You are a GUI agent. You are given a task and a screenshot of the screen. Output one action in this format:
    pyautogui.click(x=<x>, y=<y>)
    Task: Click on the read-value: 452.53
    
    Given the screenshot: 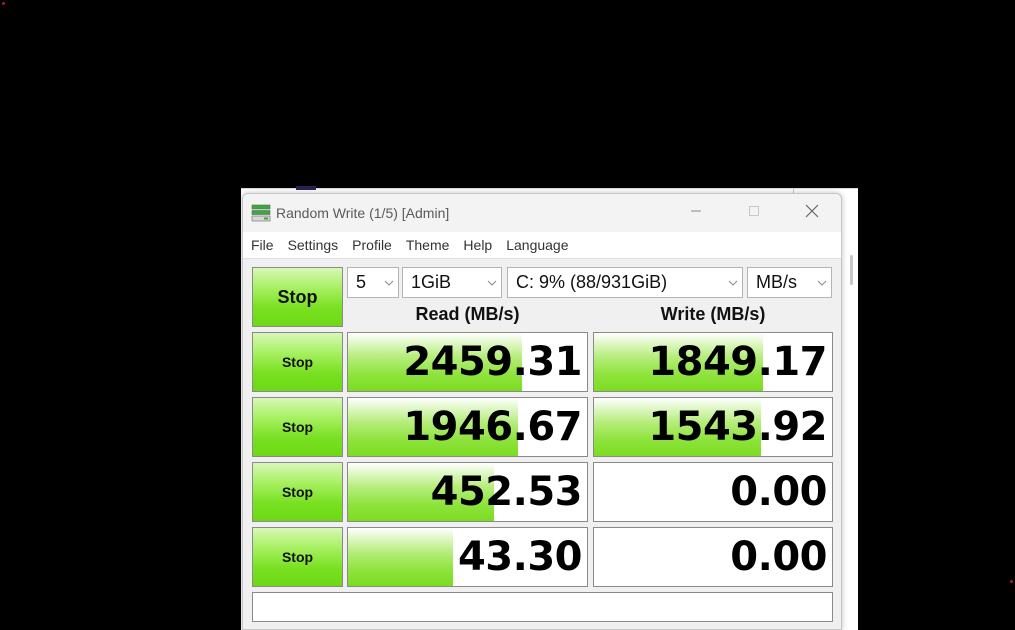 What is the action you would take?
    pyautogui.click(x=506, y=492)
    